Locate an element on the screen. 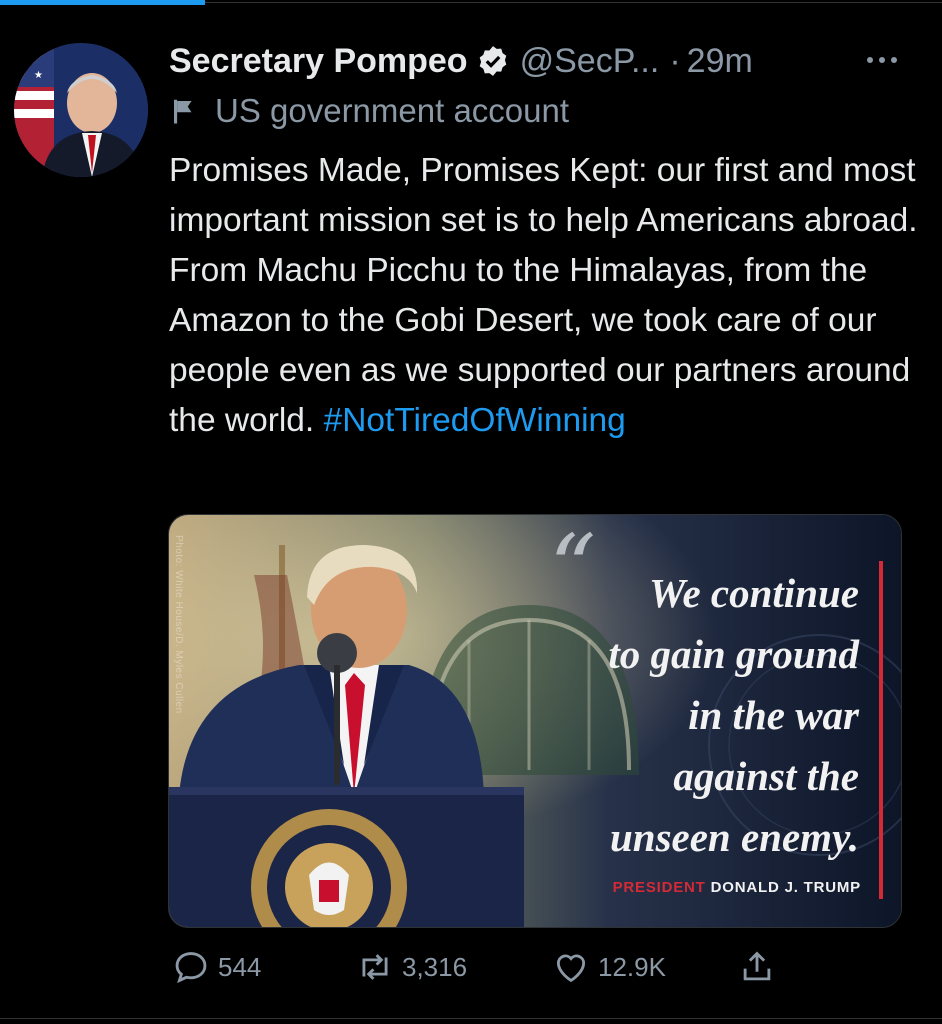 The width and height of the screenshot is (942, 1024). quote-line: unseen enemy. is located at coordinates (734, 837).